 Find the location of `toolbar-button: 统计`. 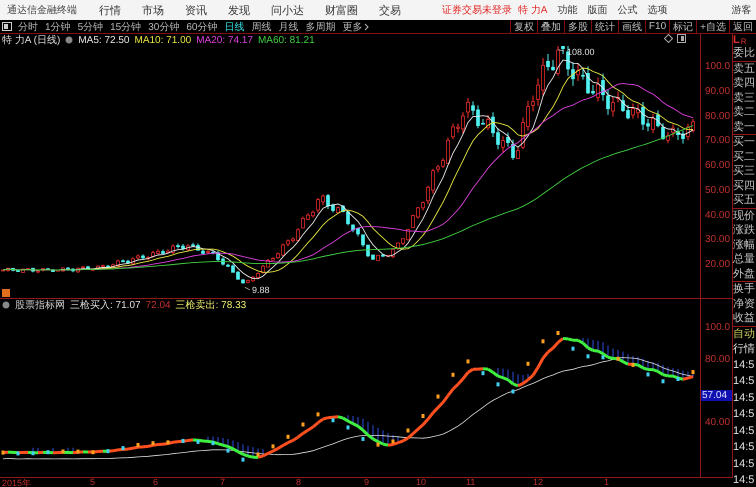

toolbar-button: 统计 is located at coordinates (604, 26).